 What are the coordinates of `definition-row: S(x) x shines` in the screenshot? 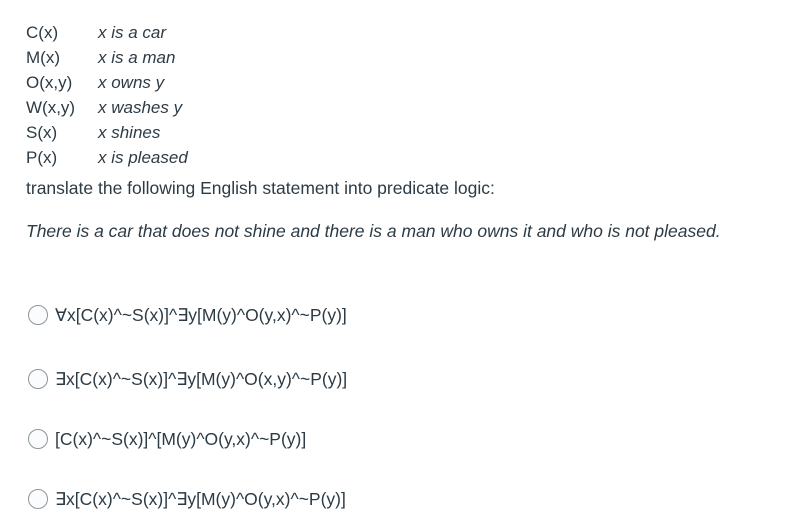 It's located at (107, 132).